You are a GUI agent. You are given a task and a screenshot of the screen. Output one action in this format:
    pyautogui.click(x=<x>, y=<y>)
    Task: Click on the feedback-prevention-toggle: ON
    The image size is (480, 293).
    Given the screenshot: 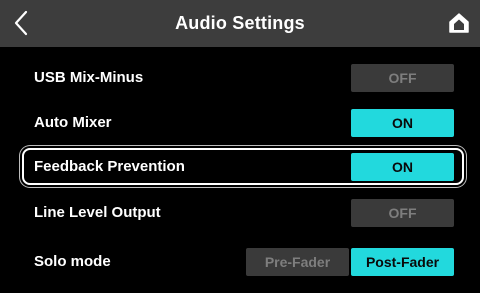 What is the action you would take?
    pyautogui.click(x=402, y=166)
    